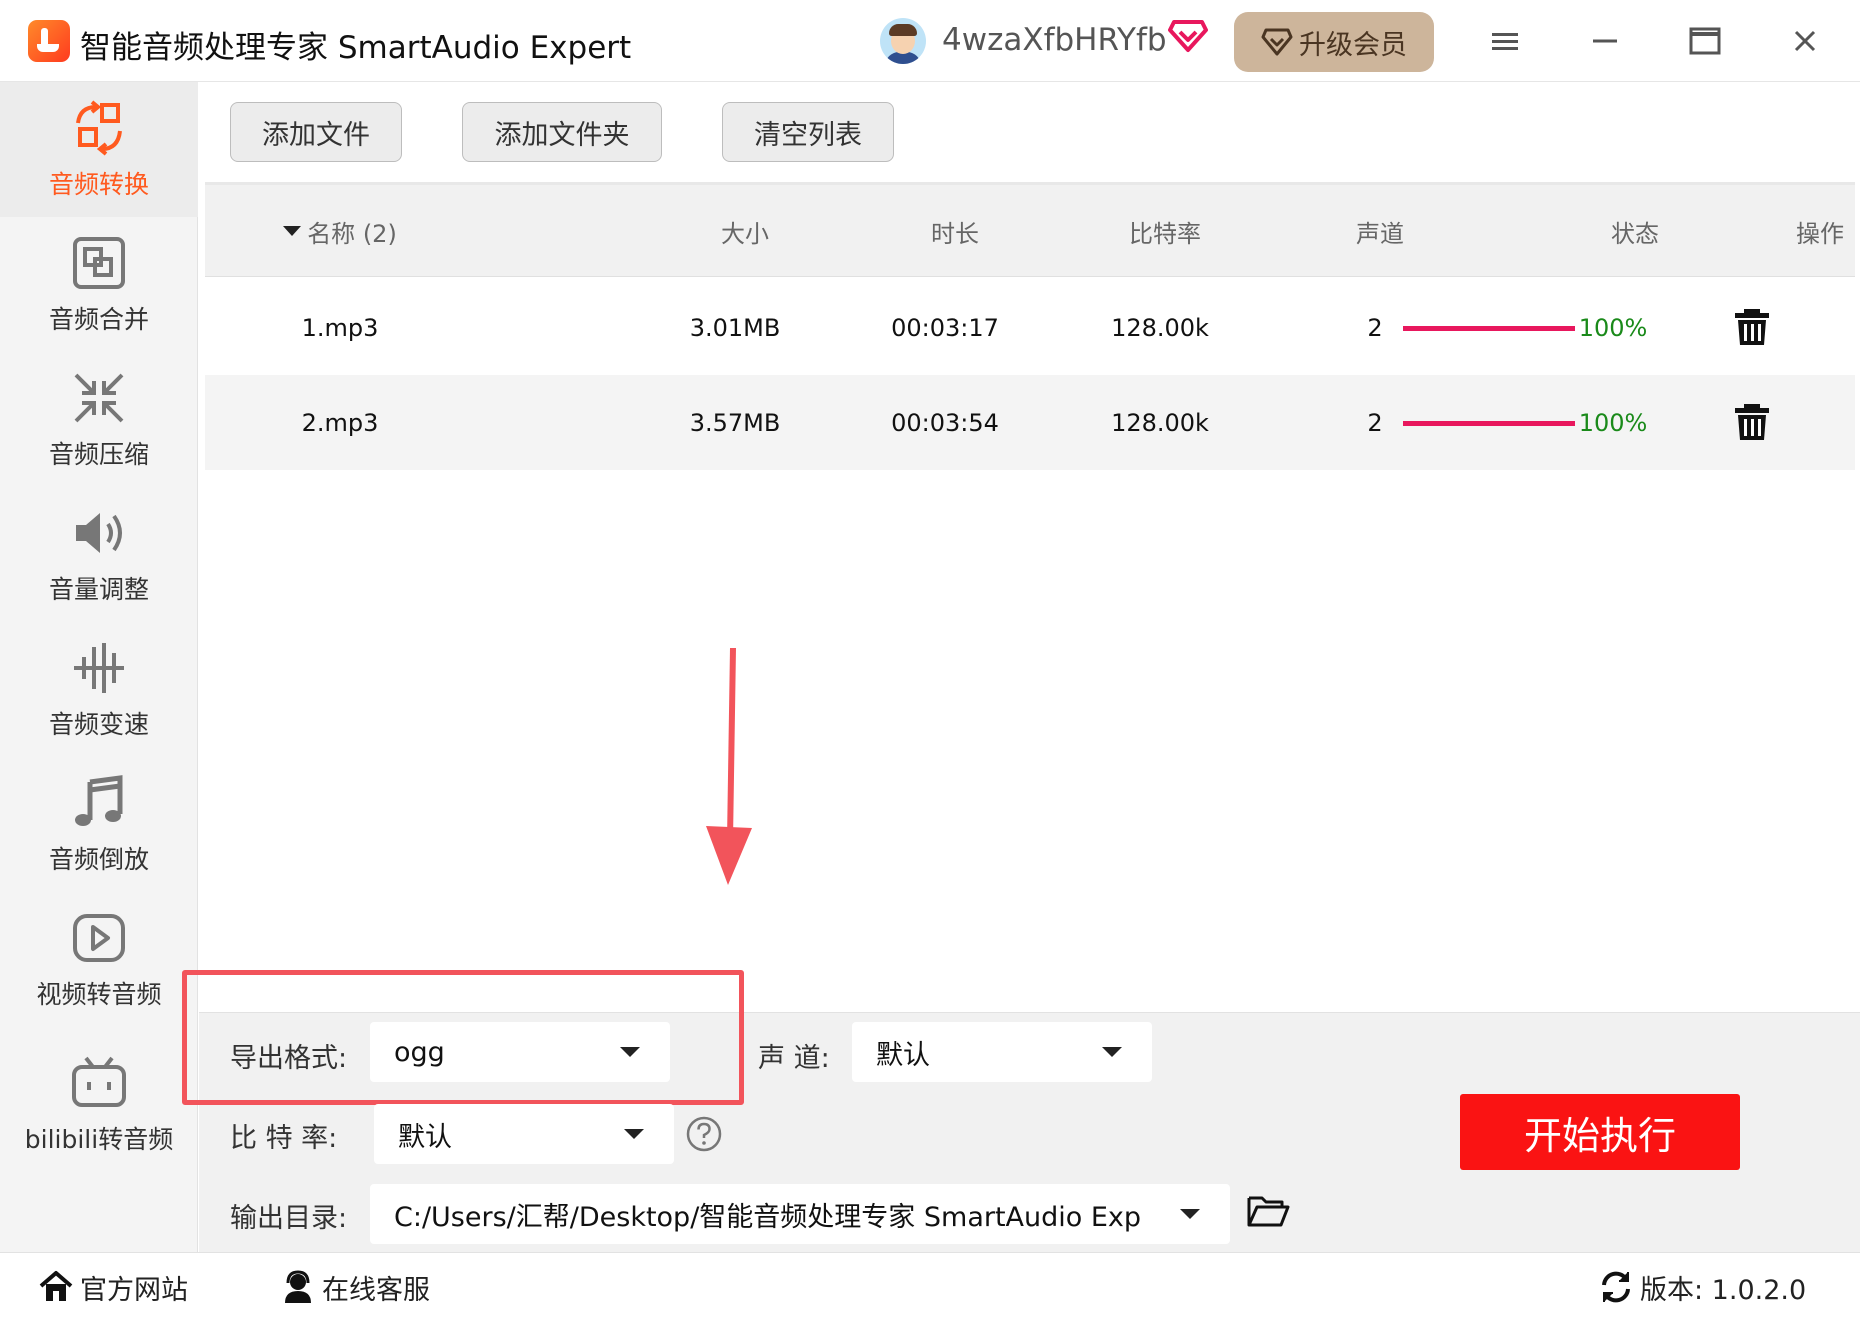 Image resolution: width=1860 pixels, height=1320 pixels. I want to click on app-logo-icon, so click(49, 41).